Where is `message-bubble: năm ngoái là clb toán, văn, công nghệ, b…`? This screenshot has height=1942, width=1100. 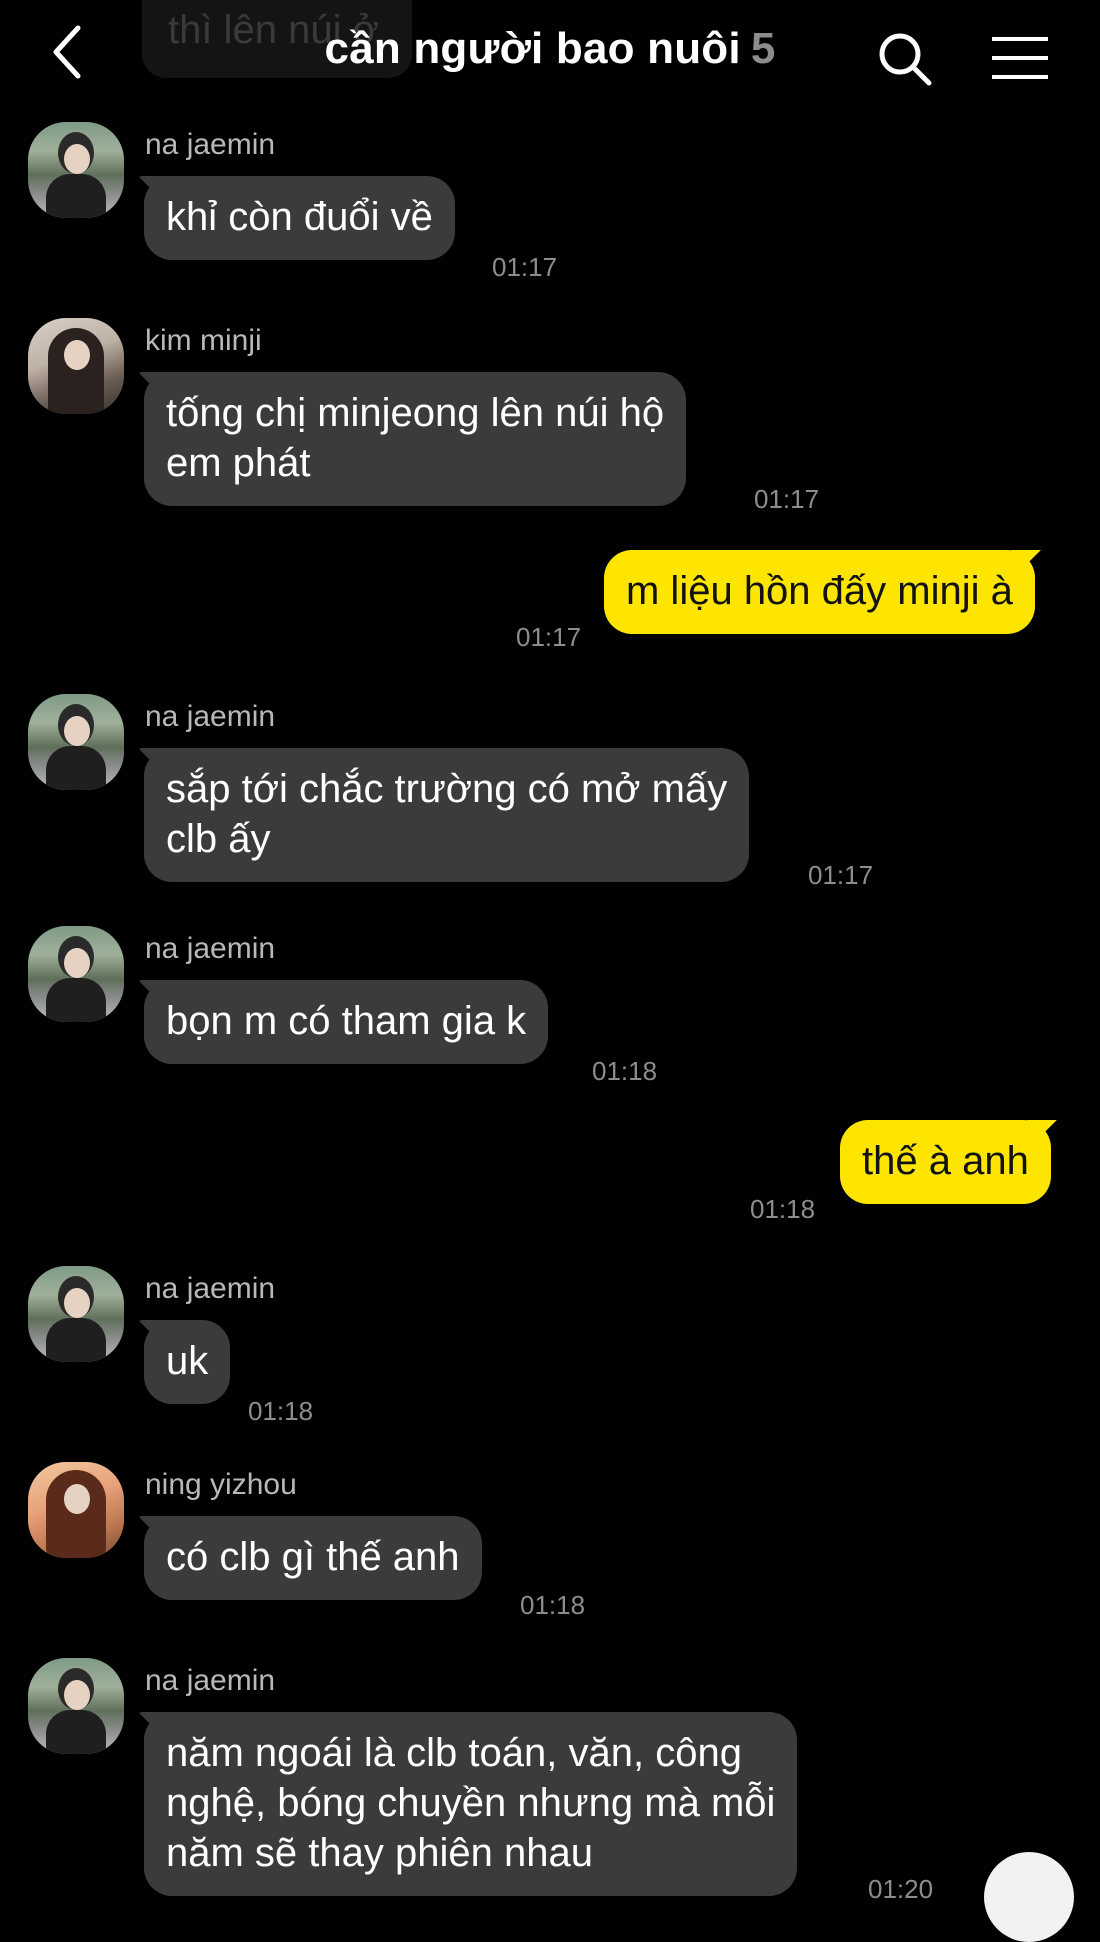 message-bubble: năm ngoái là clb toán, văn, công nghệ, b… is located at coordinates (471, 1804).